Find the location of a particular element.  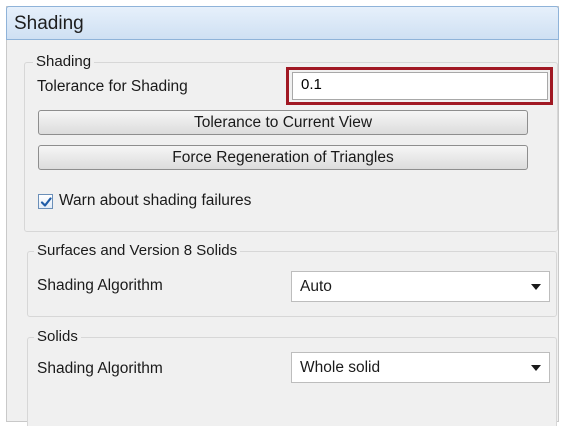

check-icon is located at coordinates (46, 202).